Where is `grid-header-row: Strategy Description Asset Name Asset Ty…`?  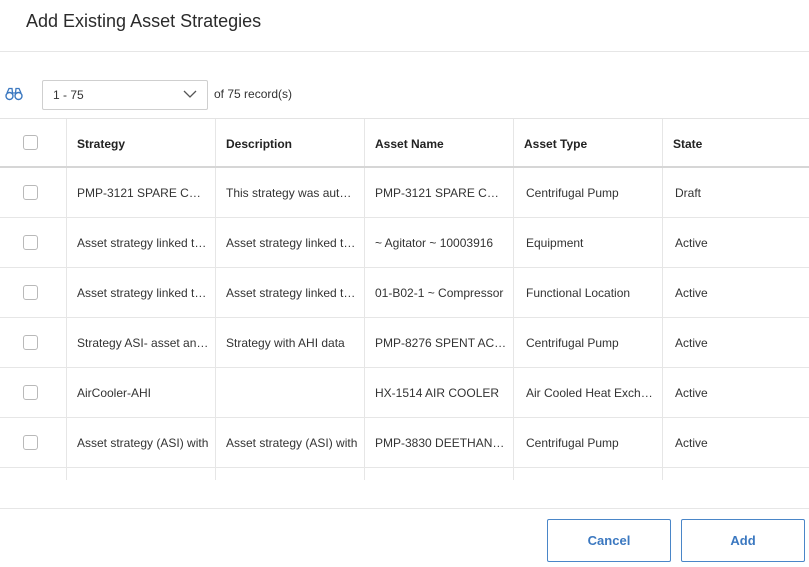
grid-header-row: Strategy Description Asset Name Asset Ty… is located at coordinates (404, 143).